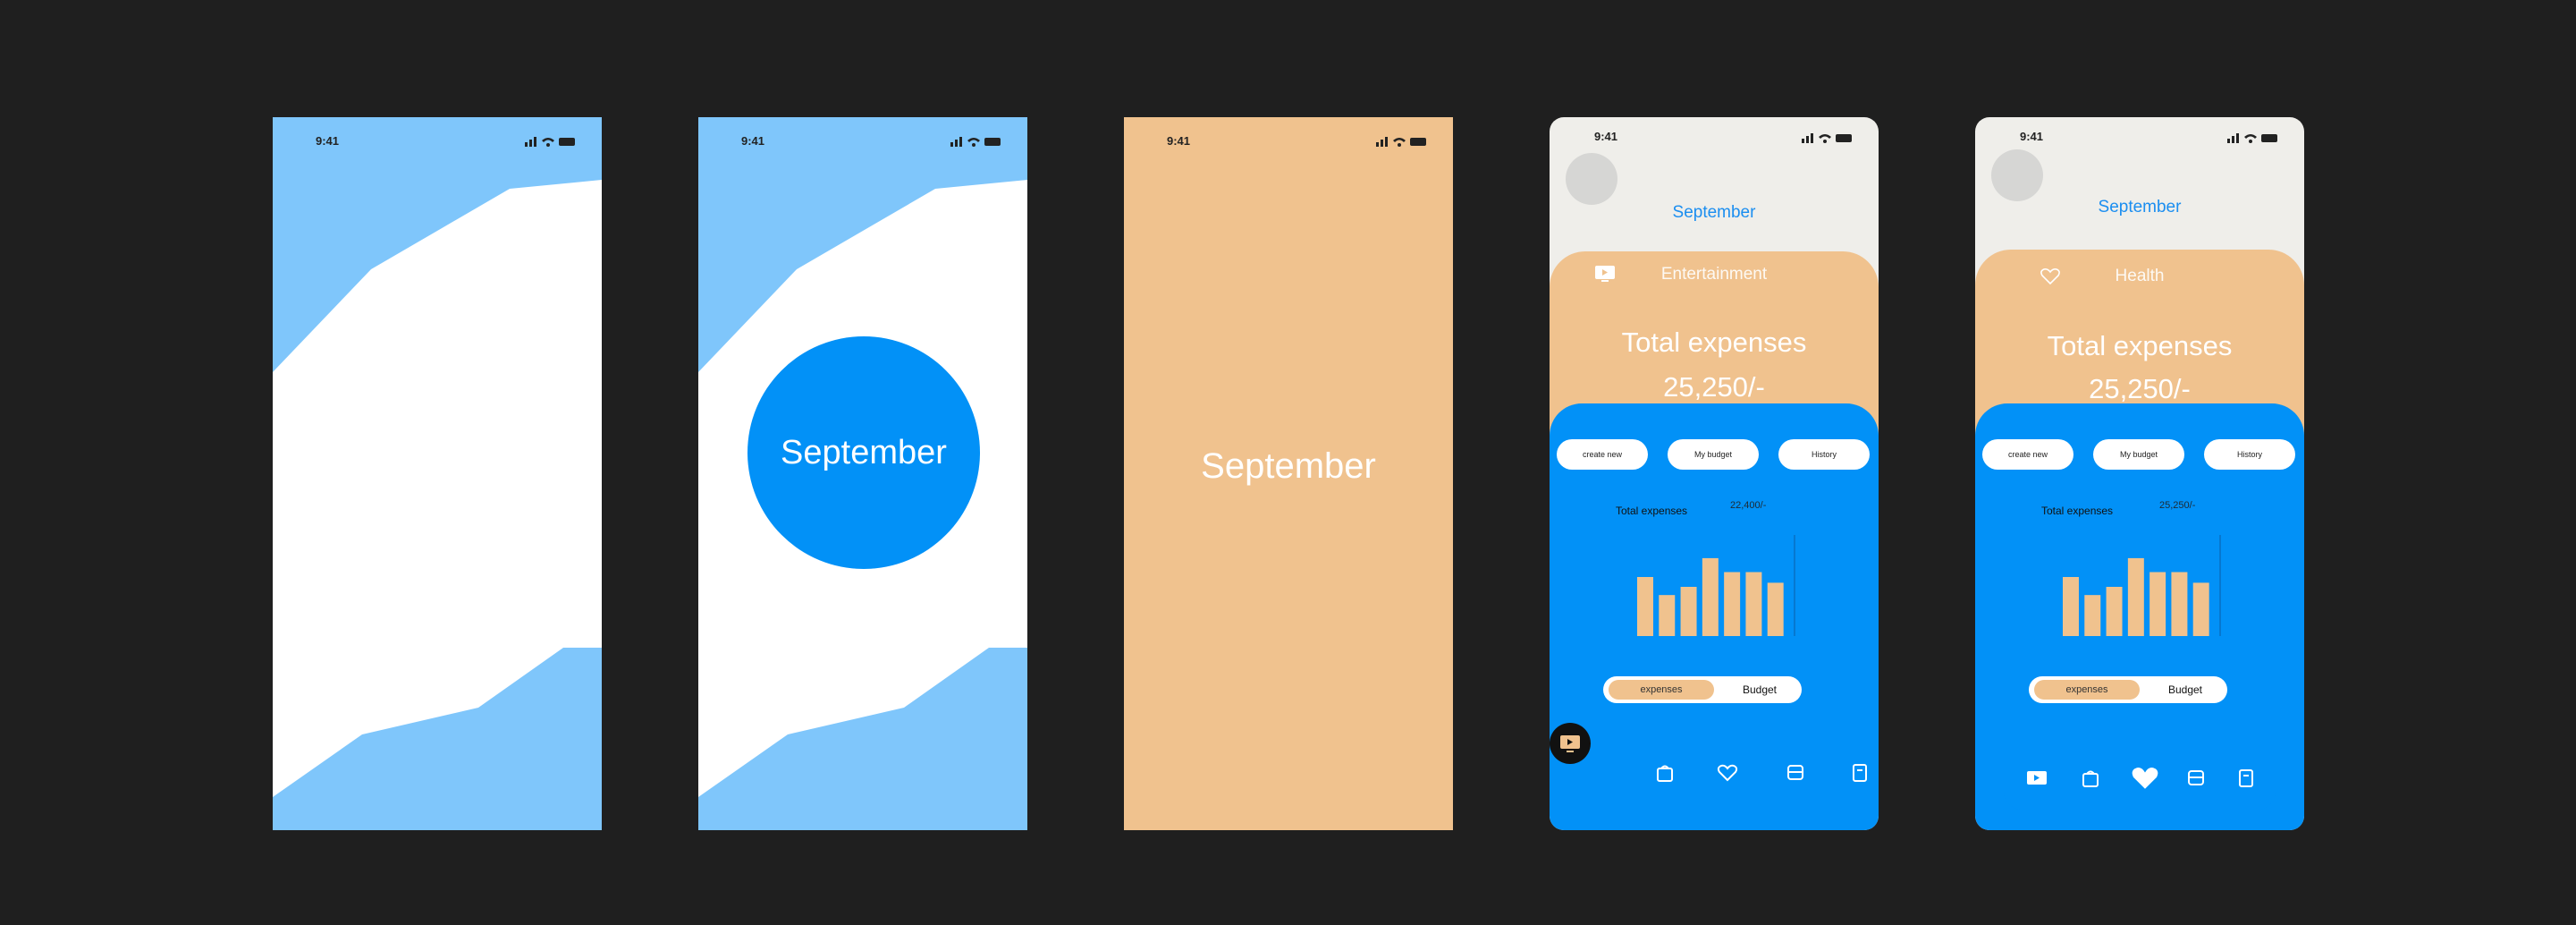 This screenshot has width=2576, height=925. I want to click on screen-splash-2: 9:41 September, so click(862, 473).